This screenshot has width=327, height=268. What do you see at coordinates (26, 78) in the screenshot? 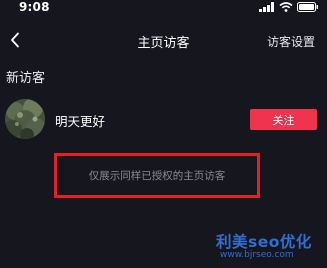
I see `section-title: 新访客` at bounding box center [26, 78].